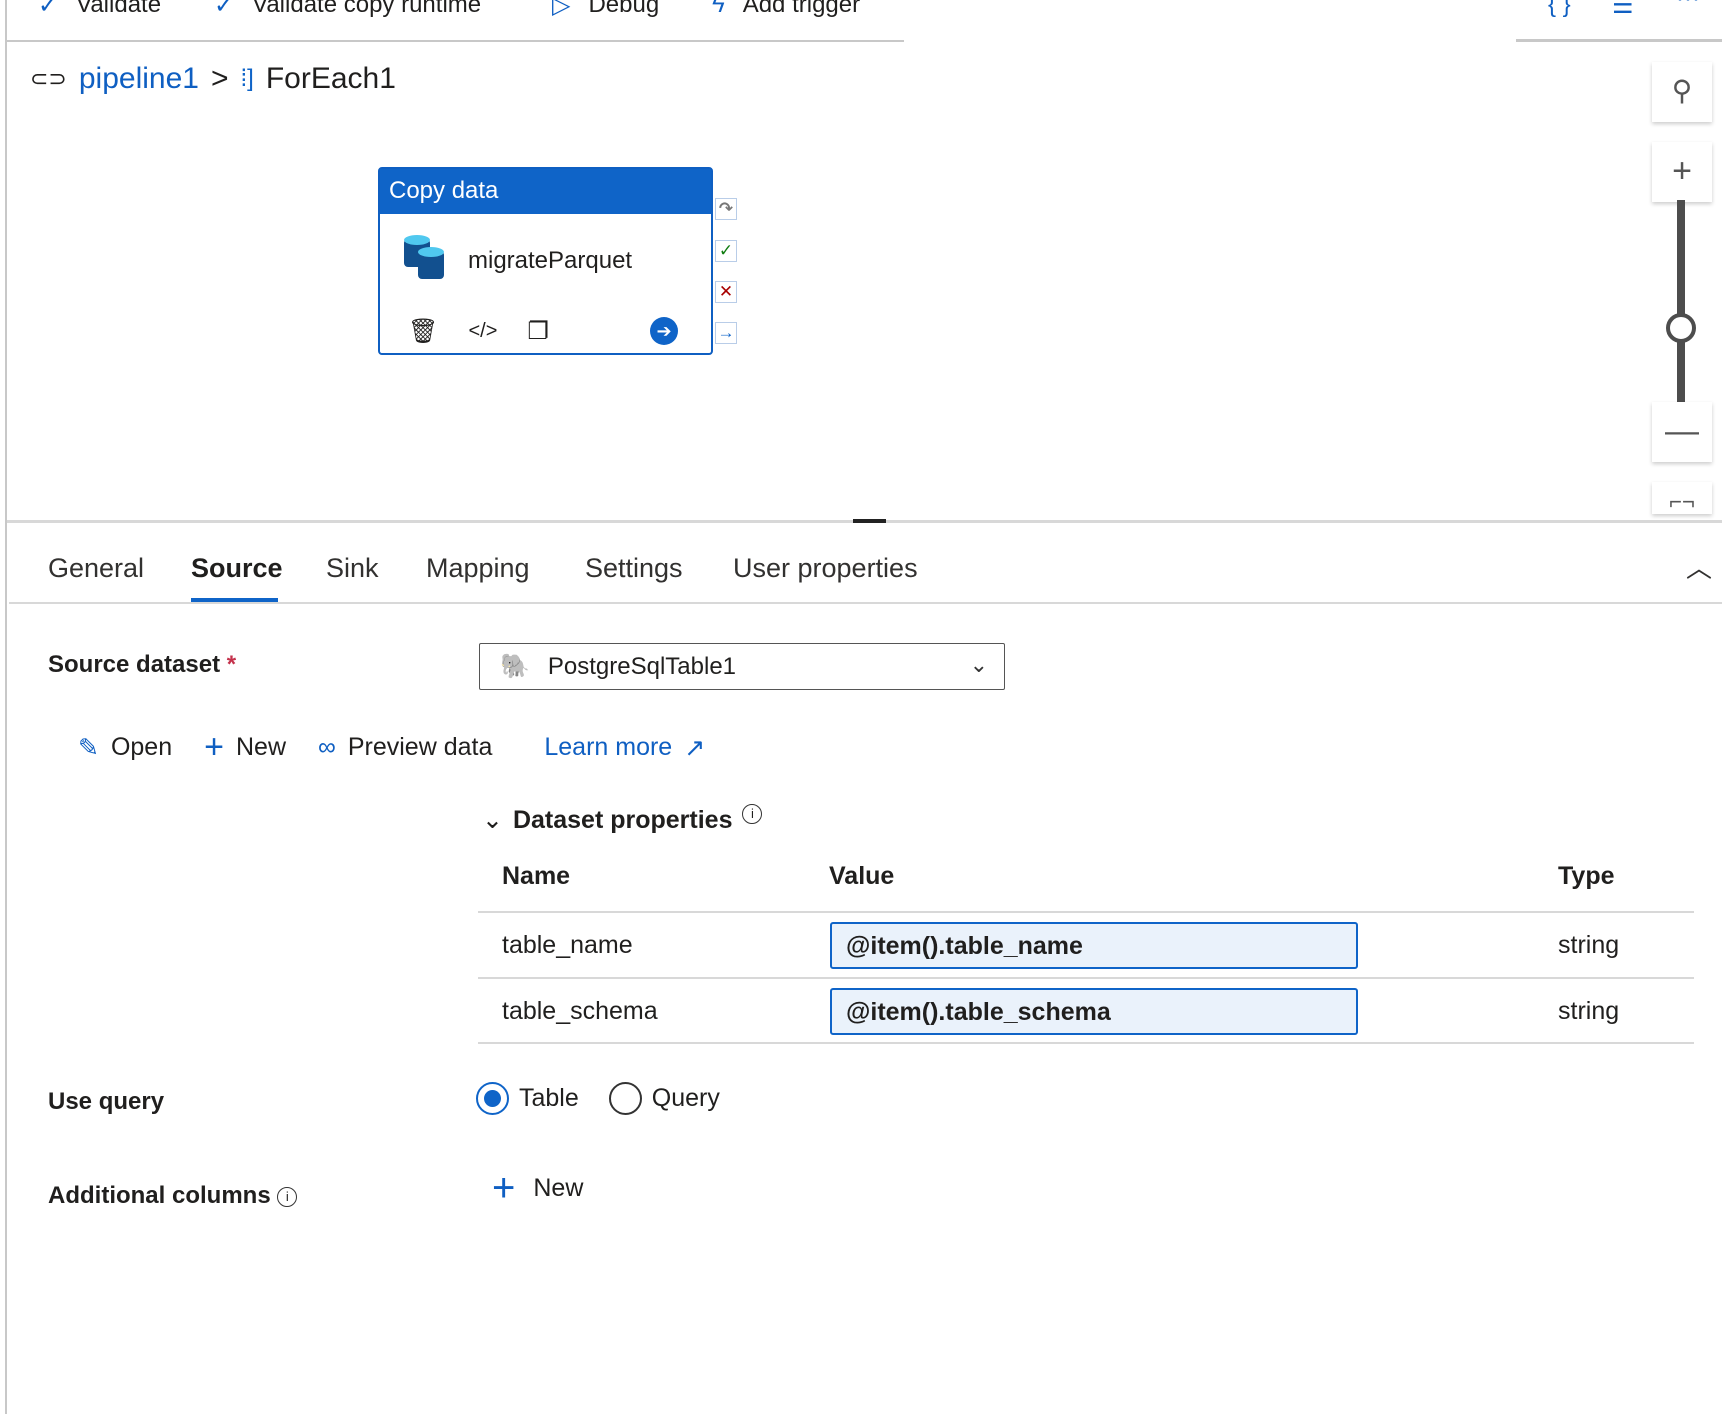 This screenshot has width=1722, height=1414. I want to click on trigger-icon: ϟ, so click(718, 9).